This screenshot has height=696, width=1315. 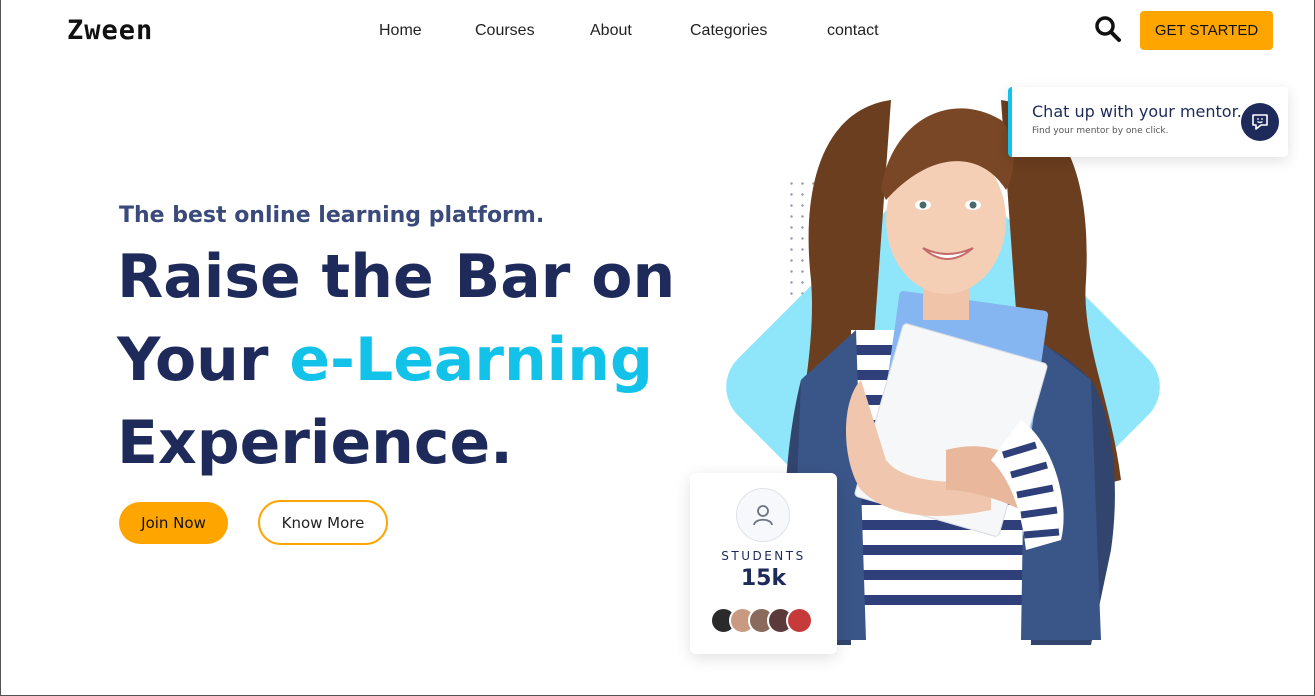 What do you see at coordinates (400, 31) in the screenshot?
I see `nav-home: Home` at bounding box center [400, 31].